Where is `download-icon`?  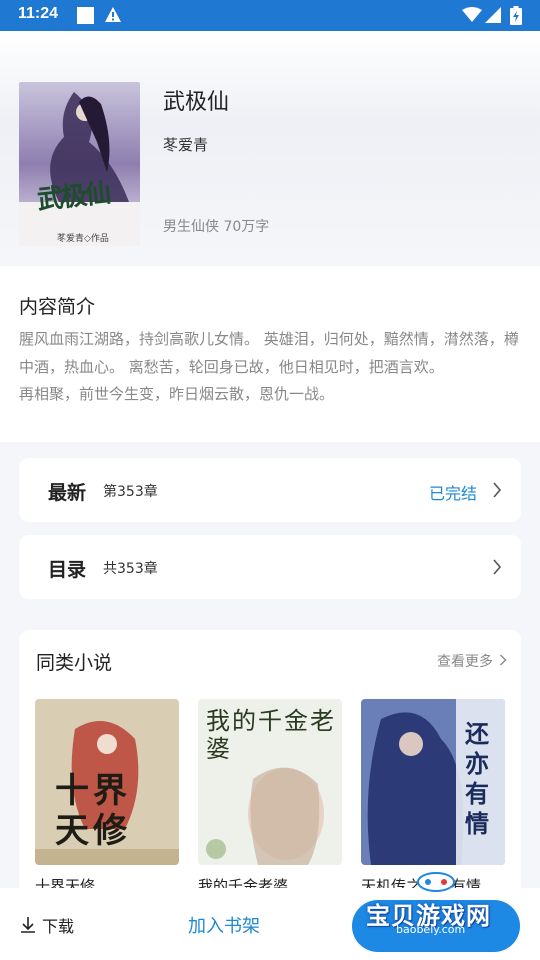 download-icon is located at coordinates (28, 925).